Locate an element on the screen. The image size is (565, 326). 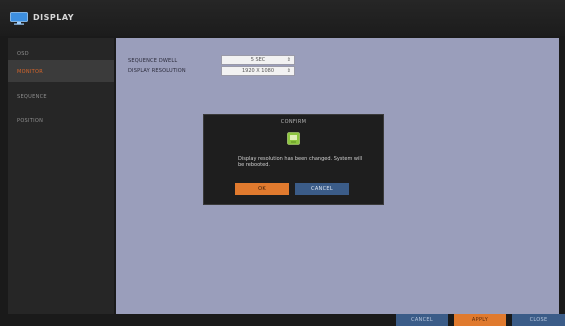
sequence-dwell-value: 5 SEC is located at coordinates (258, 60).